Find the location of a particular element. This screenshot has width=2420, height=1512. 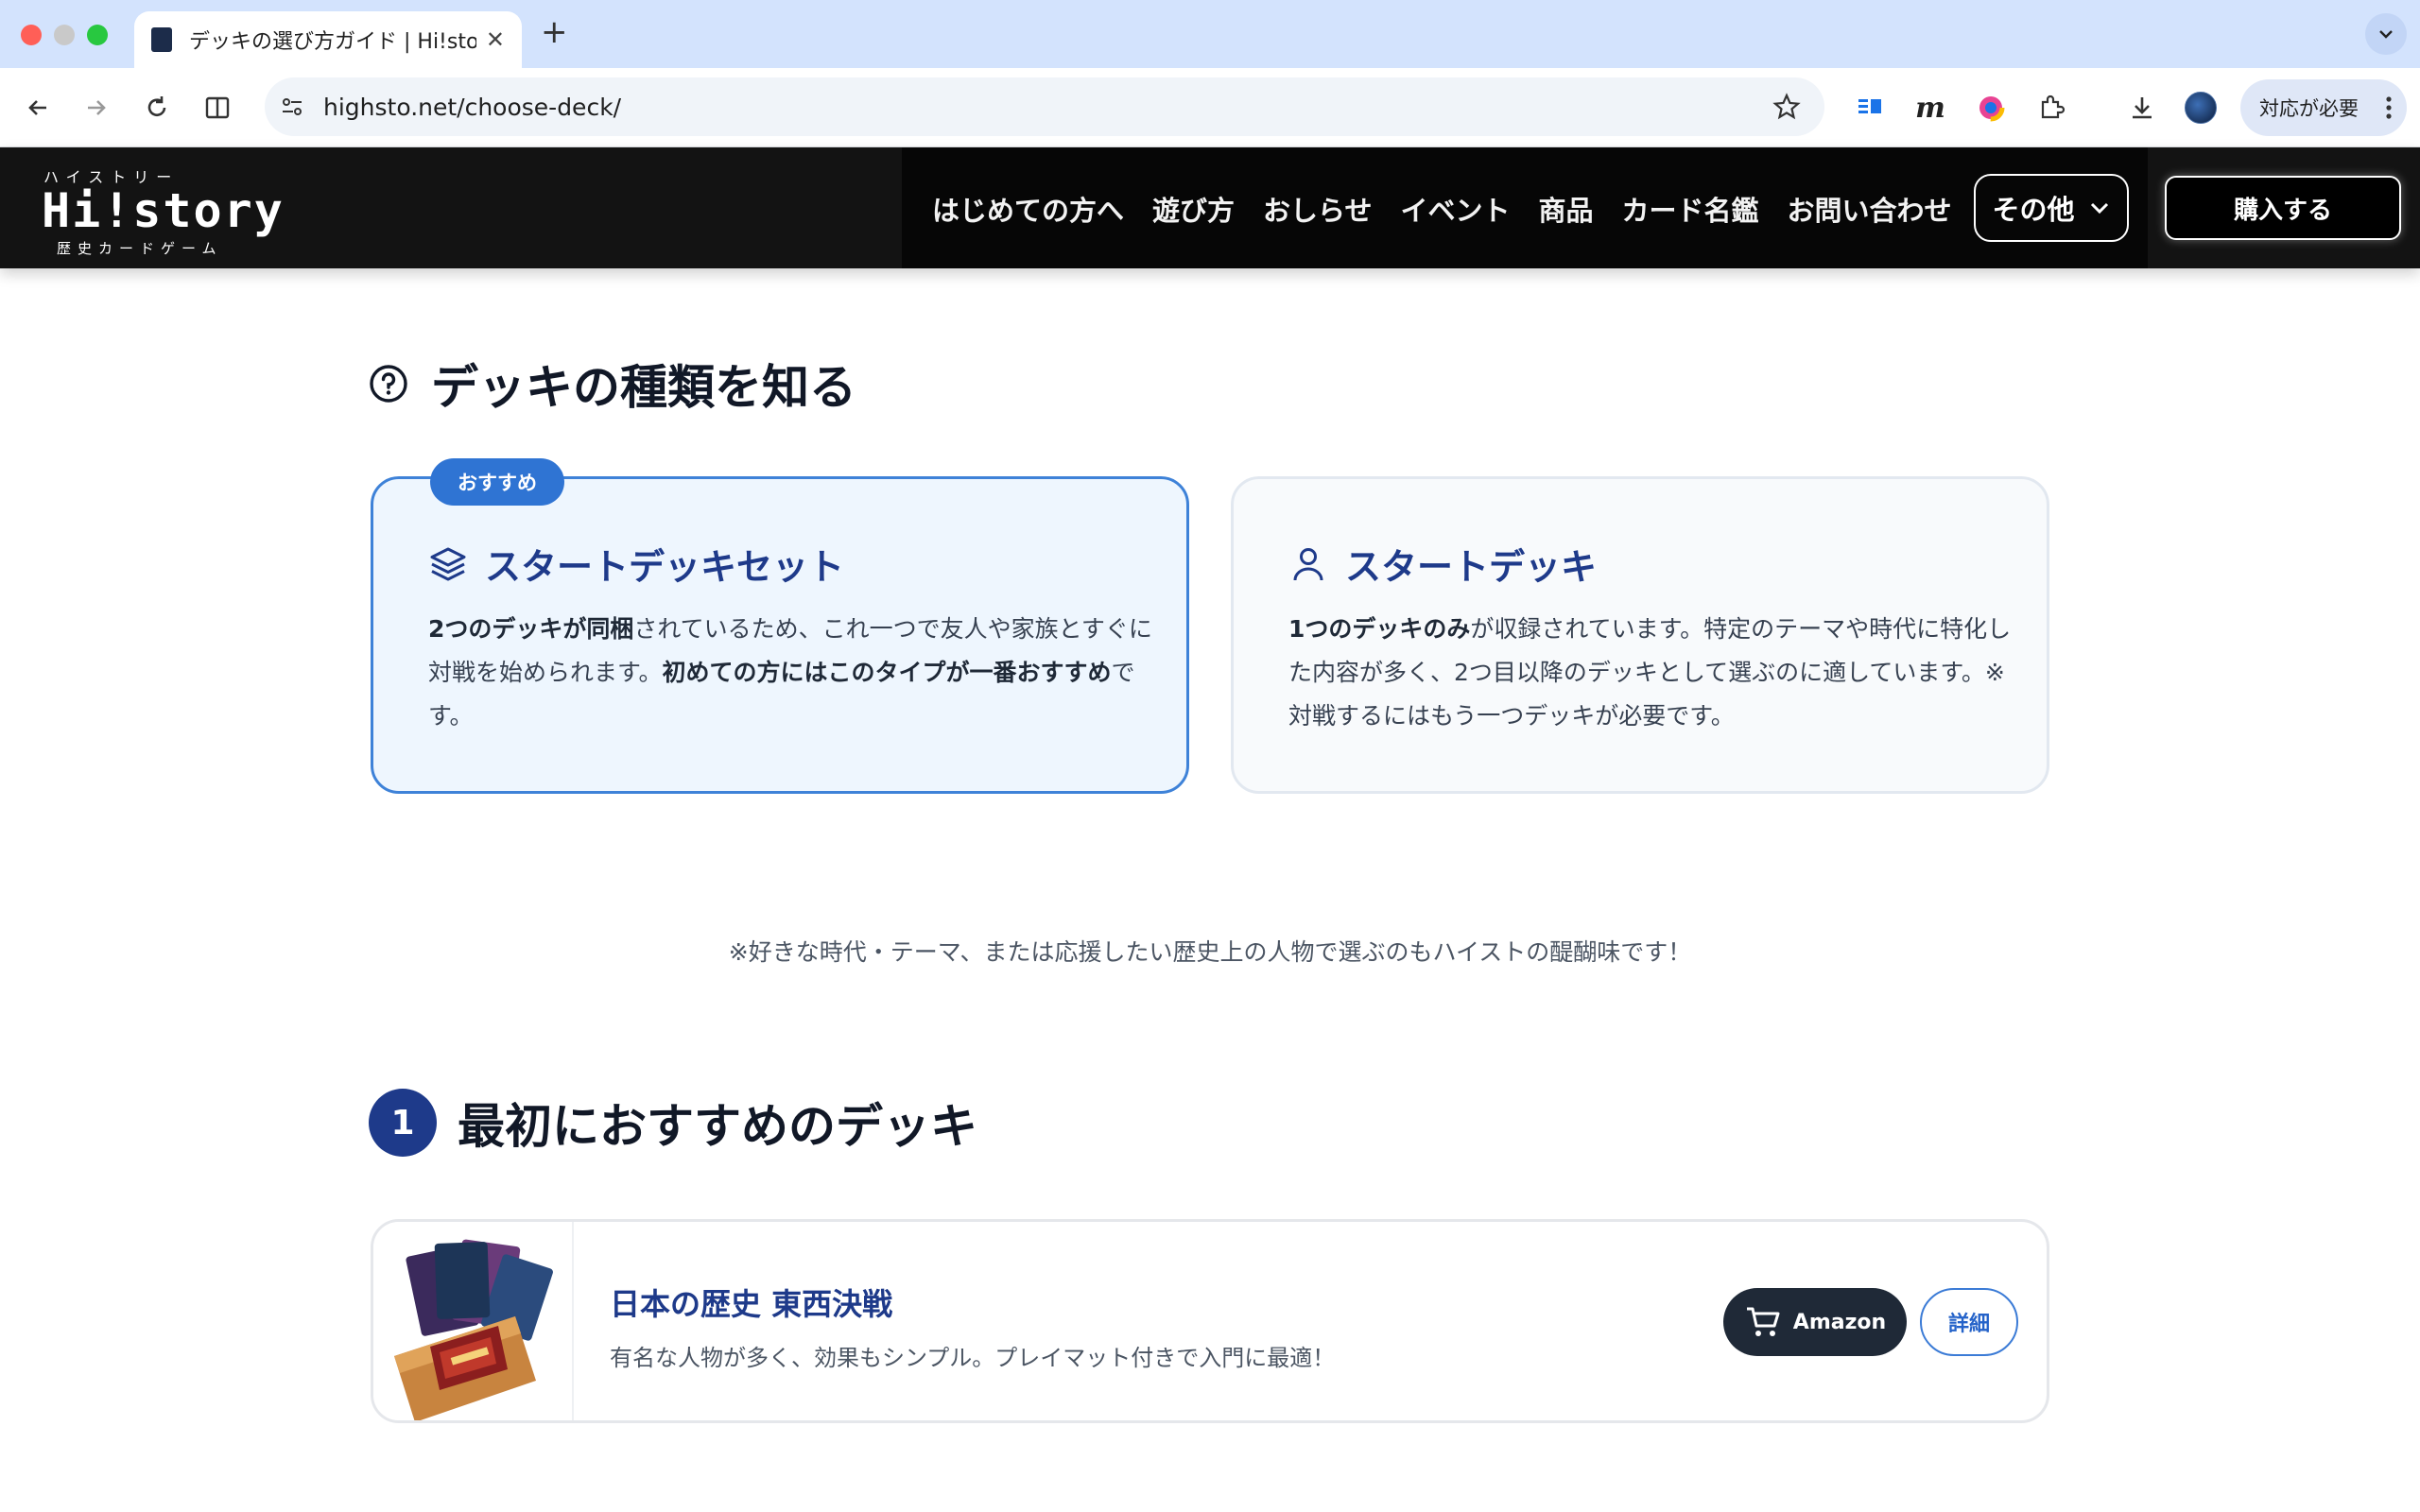

favicon-icon is located at coordinates (161, 39).